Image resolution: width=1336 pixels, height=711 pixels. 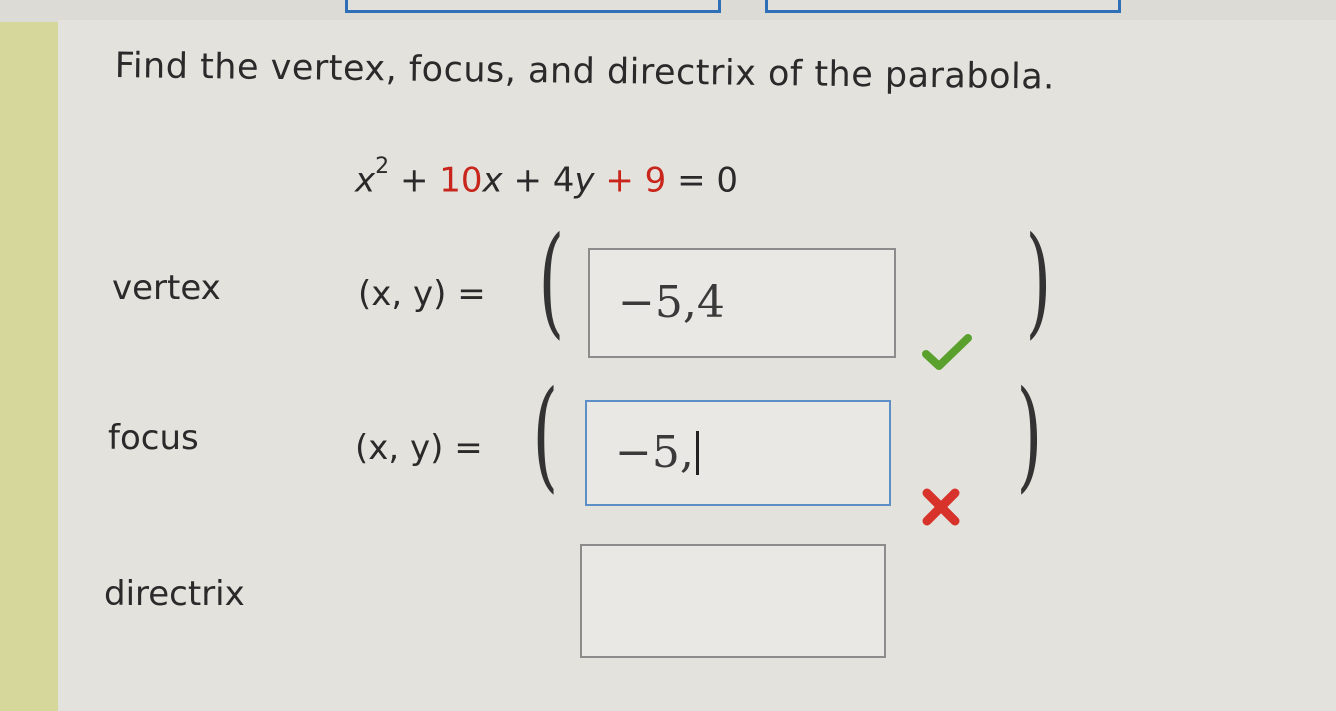 What do you see at coordinates (655, 180) in the screenshot?
I see `eq-const-9: 9` at bounding box center [655, 180].